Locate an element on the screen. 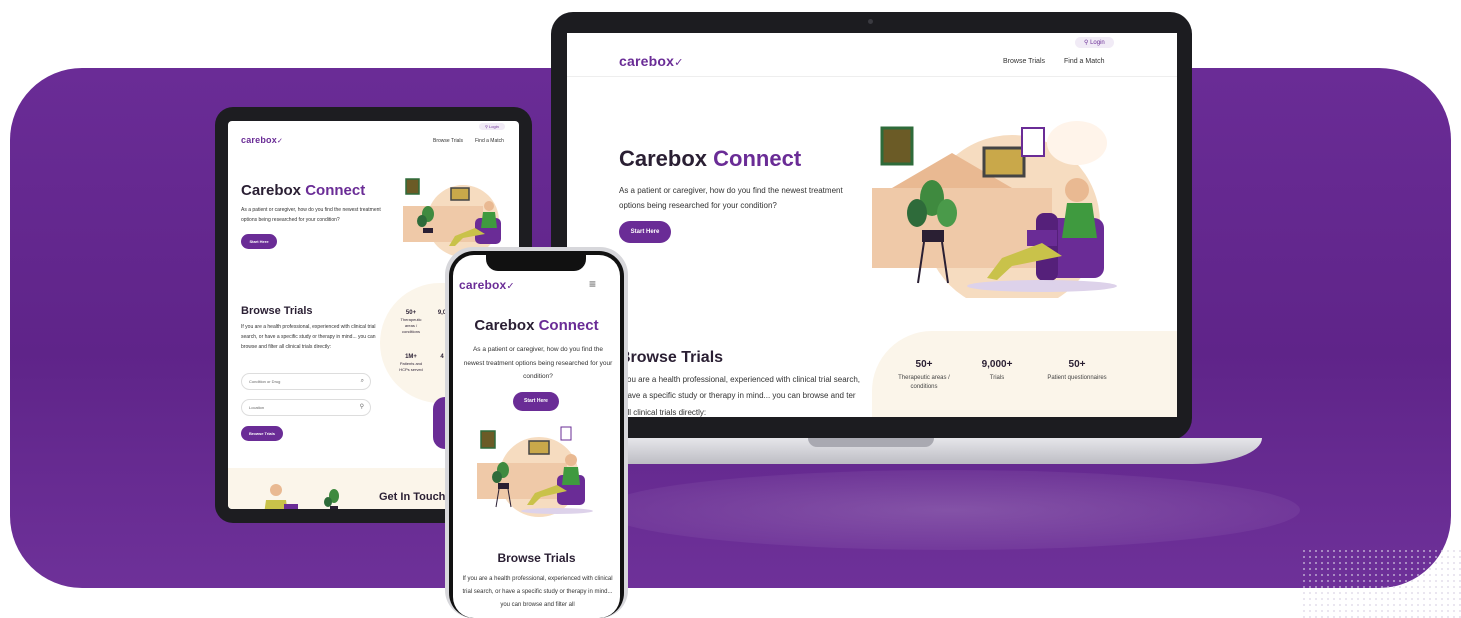 This screenshot has width=1461, height=618. location-input: Location ⚲ is located at coordinates (306, 407).